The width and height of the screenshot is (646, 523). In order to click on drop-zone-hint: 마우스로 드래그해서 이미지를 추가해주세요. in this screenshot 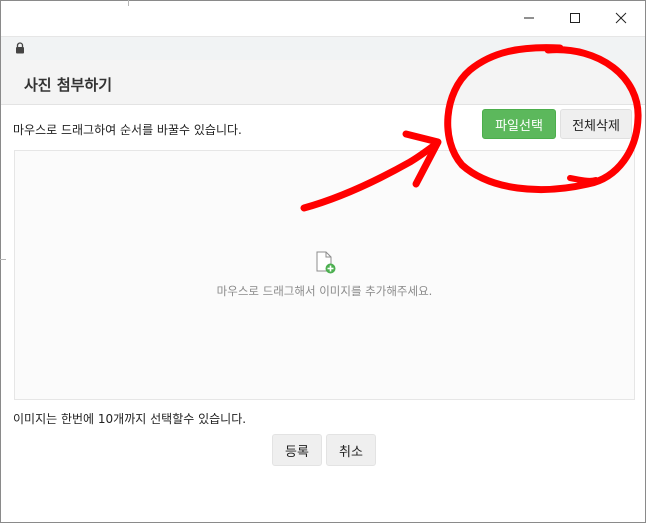, I will do `click(324, 291)`.